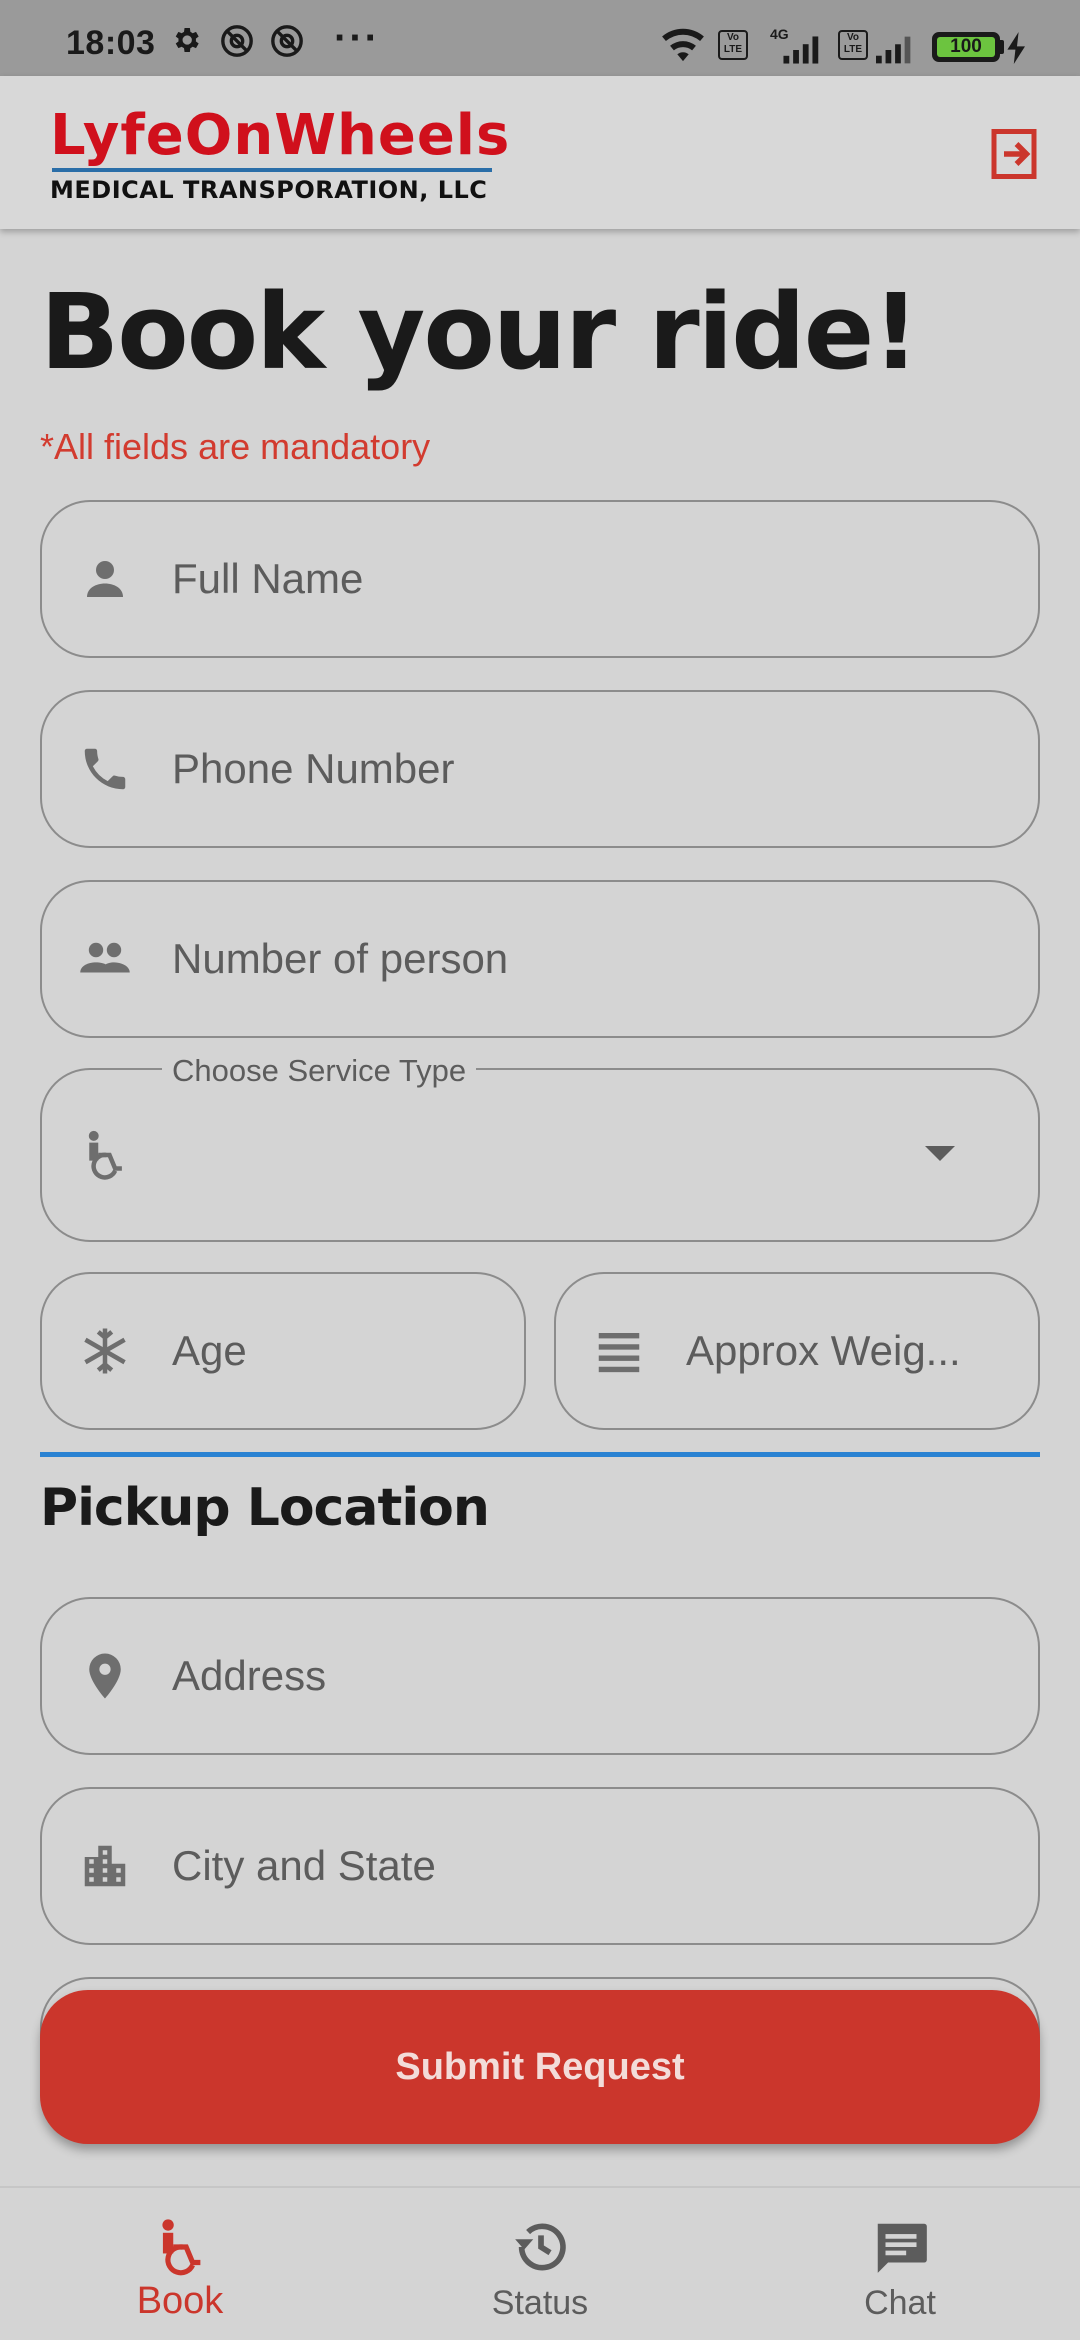 The image size is (1080, 2340). What do you see at coordinates (283, 1351) in the screenshot?
I see `age-field: Age` at bounding box center [283, 1351].